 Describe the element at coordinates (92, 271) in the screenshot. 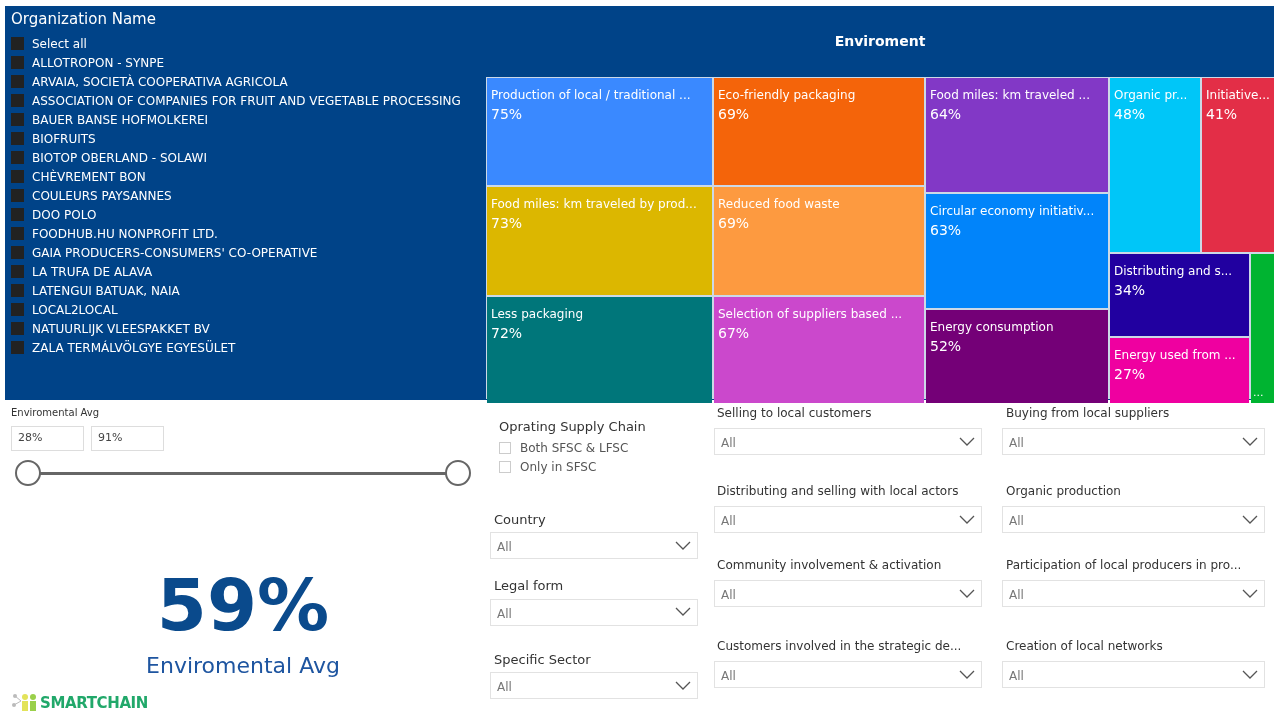

I see `slicer-item: LA TRUFA DE ALAVA` at that location.